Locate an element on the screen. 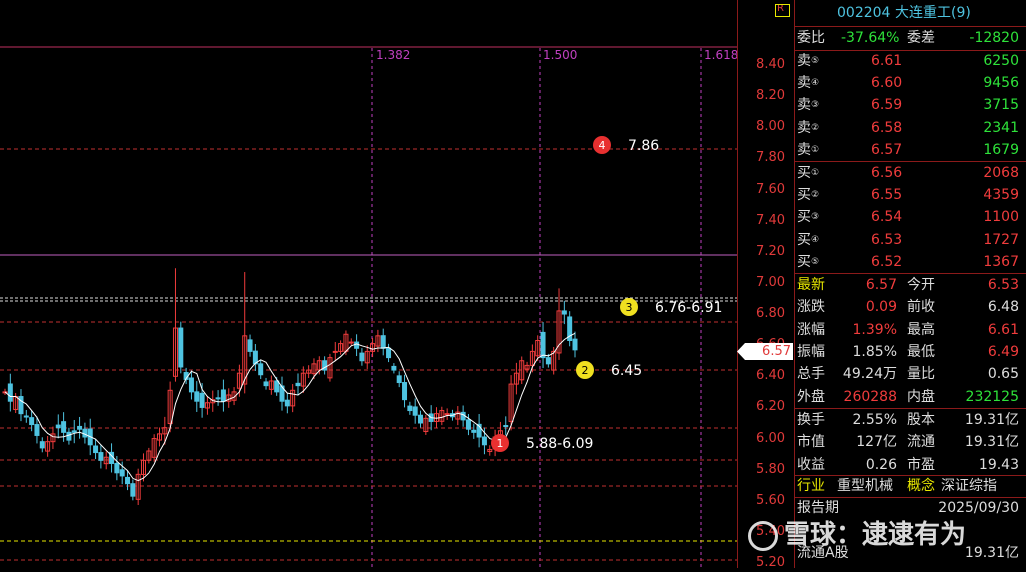 Image resolution: width=1026 pixels, height=572 pixels. fund-label: 流通 is located at coordinates (921, 442).